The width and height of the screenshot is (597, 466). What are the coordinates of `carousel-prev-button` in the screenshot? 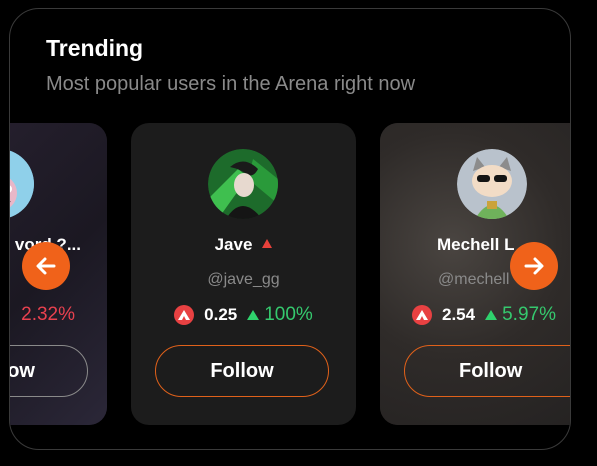 It's located at (46, 266).